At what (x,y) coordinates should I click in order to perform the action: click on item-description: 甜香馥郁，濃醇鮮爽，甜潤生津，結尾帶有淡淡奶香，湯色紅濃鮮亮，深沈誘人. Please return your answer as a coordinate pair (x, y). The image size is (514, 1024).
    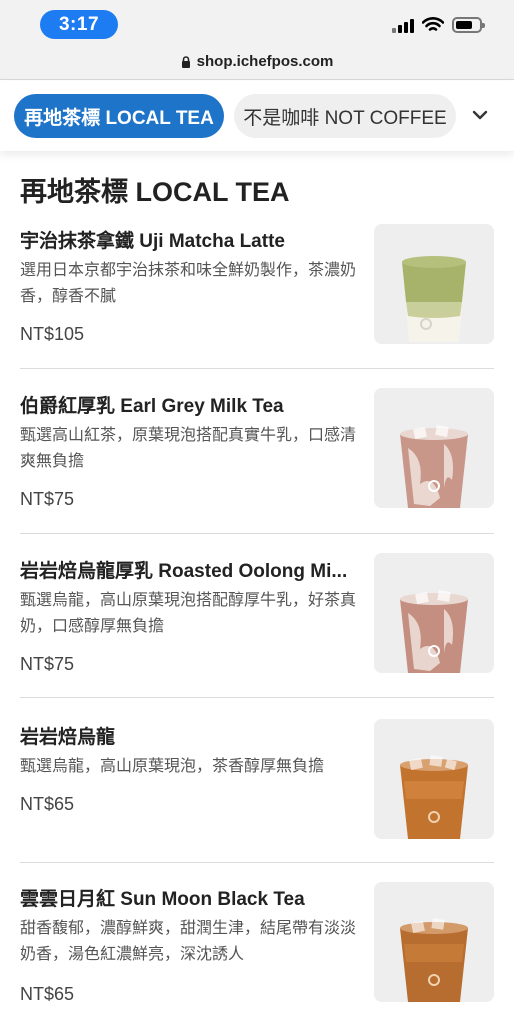
    Looking at the image, I should click on (188, 941).